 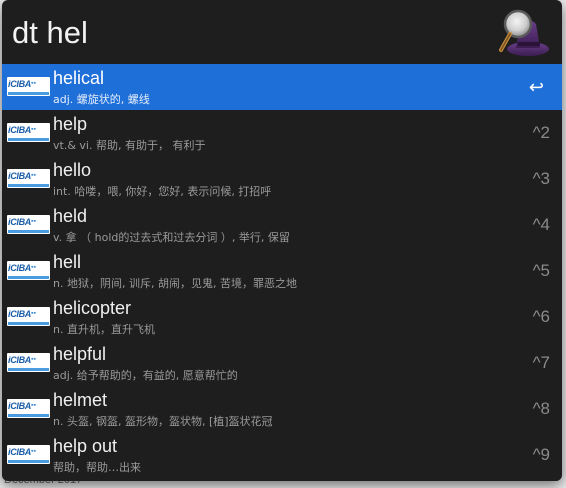 What do you see at coordinates (85, 446) in the screenshot?
I see `result-title: help out` at bounding box center [85, 446].